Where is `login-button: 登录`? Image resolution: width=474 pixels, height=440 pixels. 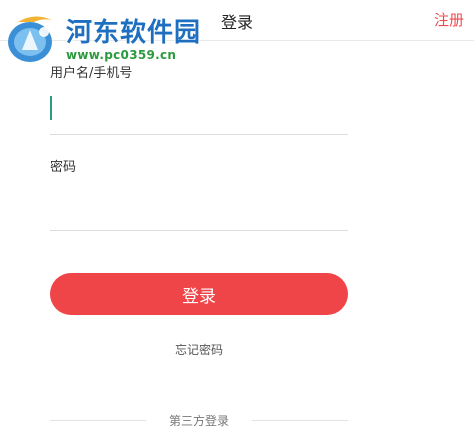
login-button: 登录 is located at coordinates (199, 294).